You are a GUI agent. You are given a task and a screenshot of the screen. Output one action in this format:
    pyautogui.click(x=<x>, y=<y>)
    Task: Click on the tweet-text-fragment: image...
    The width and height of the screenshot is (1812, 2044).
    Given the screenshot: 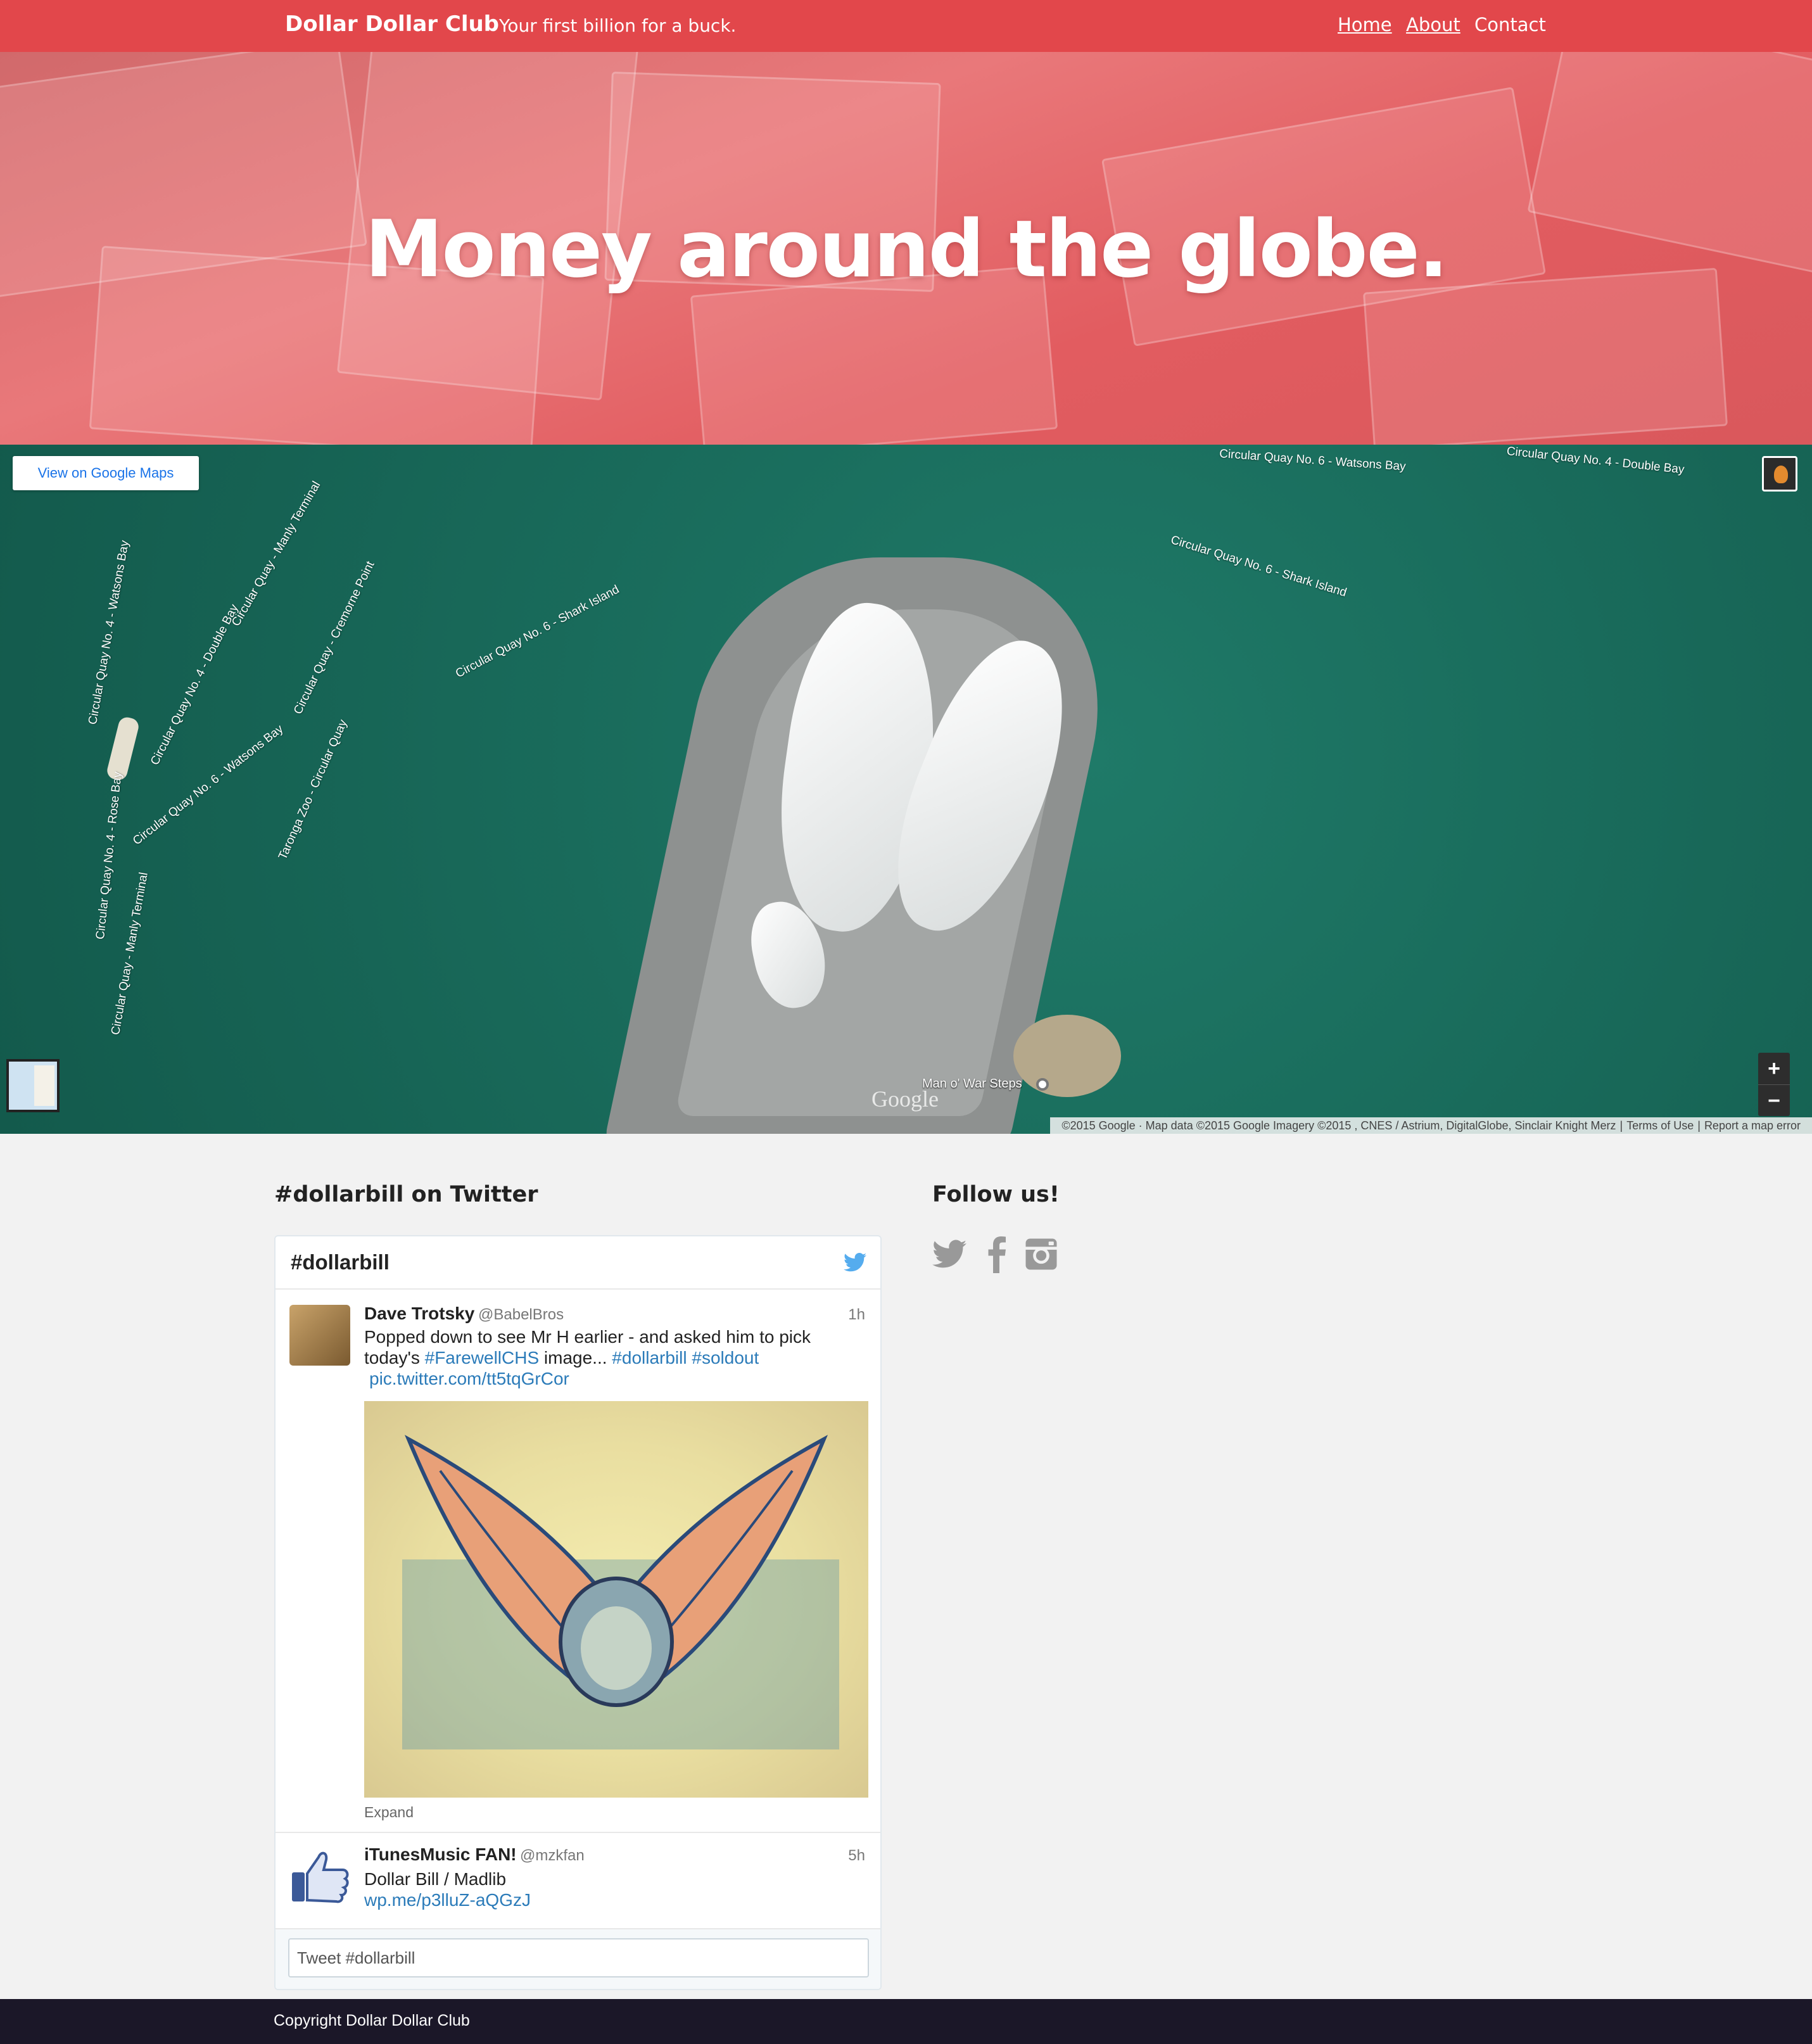 What is the action you would take?
    pyautogui.click(x=575, y=1358)
    